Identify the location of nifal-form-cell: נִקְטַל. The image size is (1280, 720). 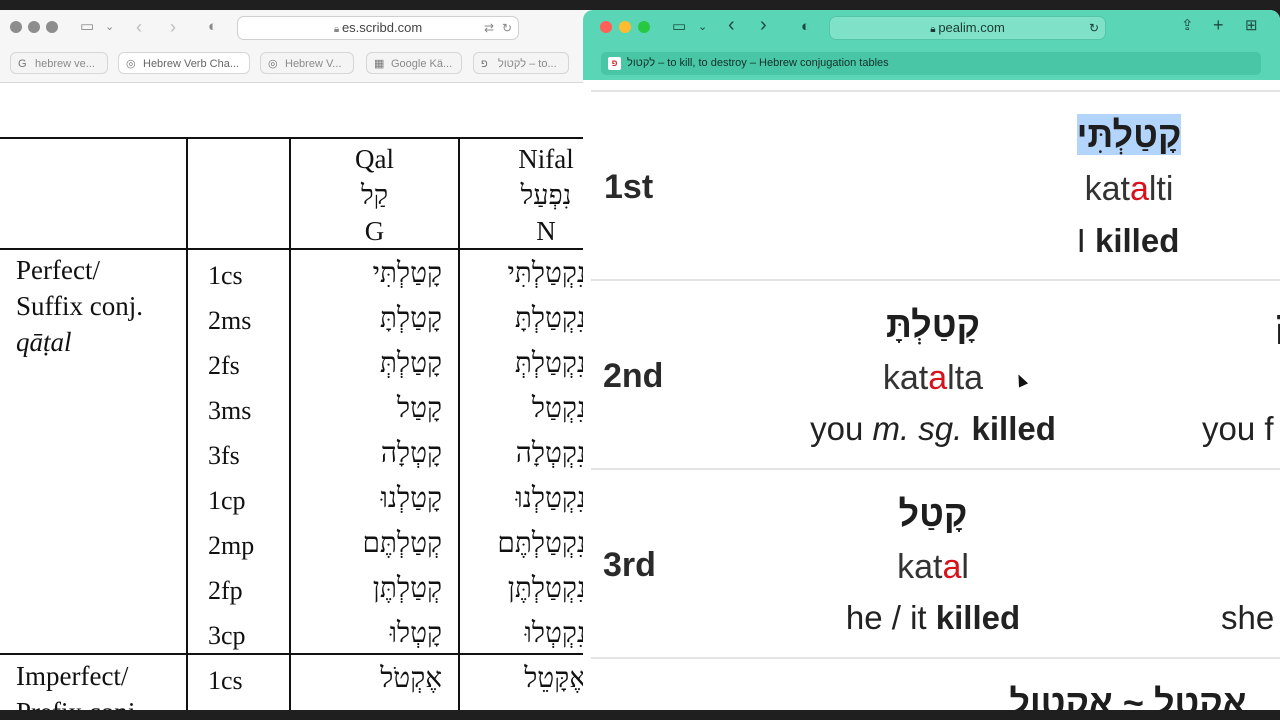
(558, 408).